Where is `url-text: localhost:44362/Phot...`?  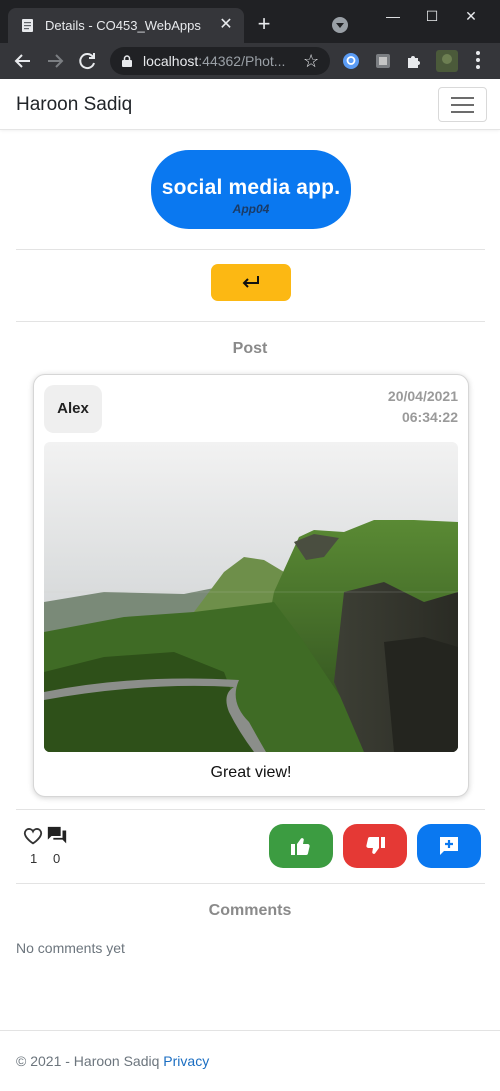 url-text: localhost:44362/Phot... is located at coordinates (214, 61).